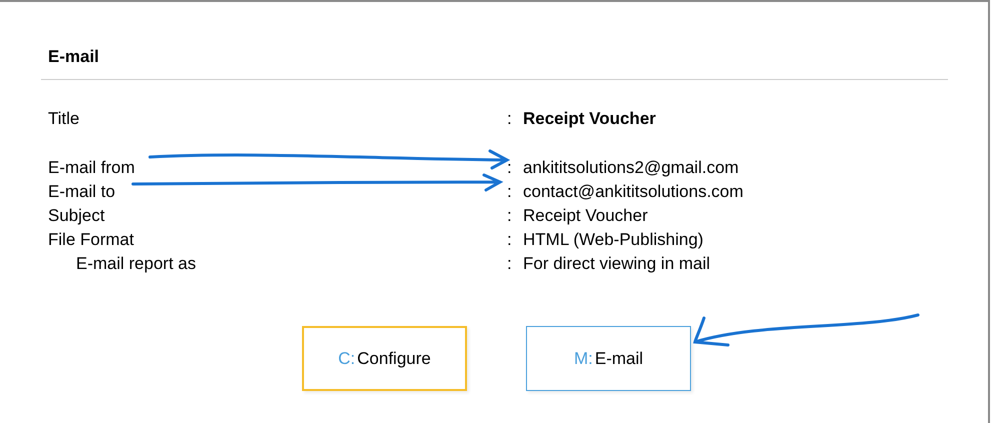 This screenshot has height=423, width=992. I want to click on email-button: M:E-mail, so click(608, 358).